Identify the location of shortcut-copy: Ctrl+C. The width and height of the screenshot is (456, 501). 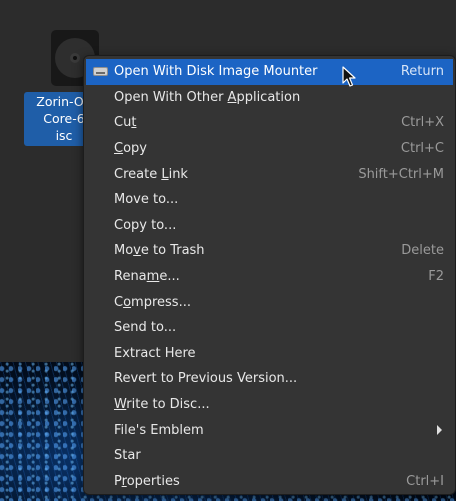
(422, 149).